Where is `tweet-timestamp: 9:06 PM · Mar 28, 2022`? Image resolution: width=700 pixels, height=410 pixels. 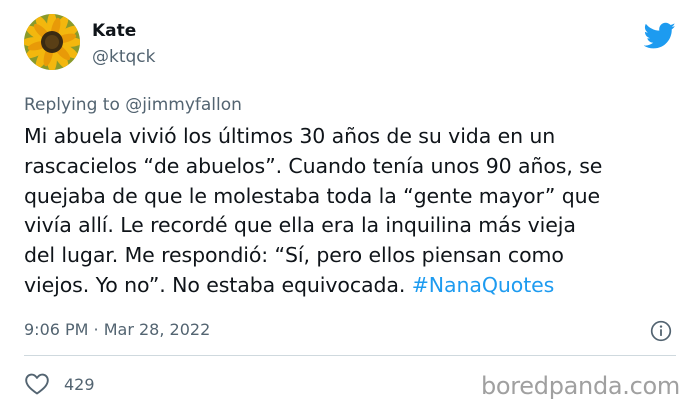 tweet-timestamp: 9:06 PM · Mar 28, 2022 is located at coordinates (117, 329).